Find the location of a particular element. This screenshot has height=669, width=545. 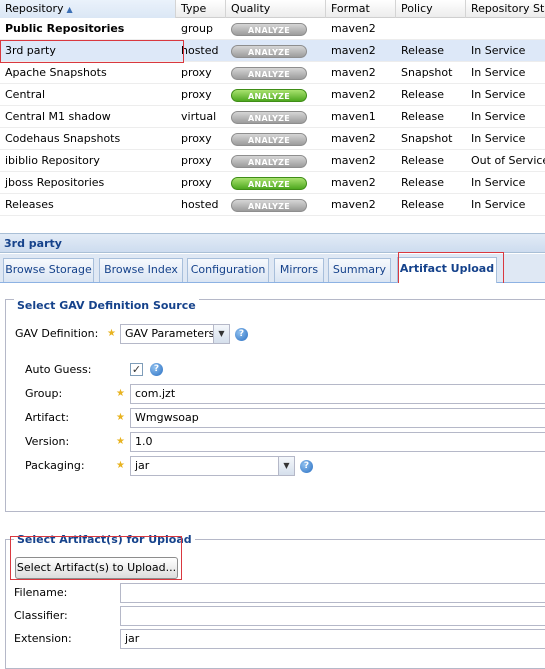

column-header-label: Type is located at coordinates (194, 8).